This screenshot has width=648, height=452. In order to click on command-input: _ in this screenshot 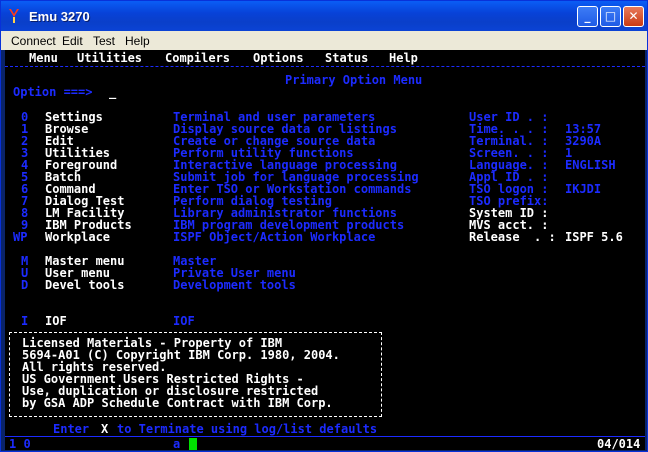, I will do `click(112, 92)`.